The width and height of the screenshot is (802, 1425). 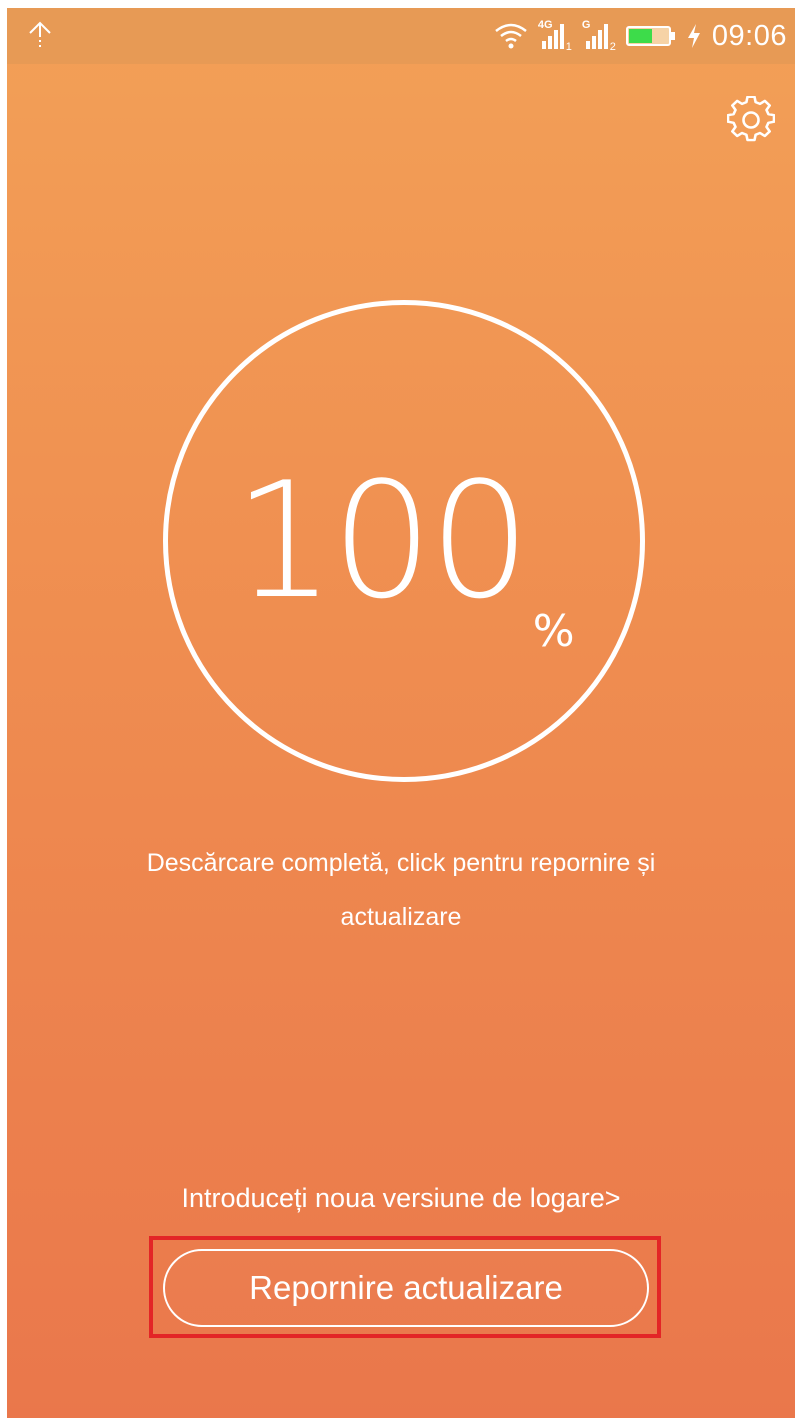 I want to click on clock: 09:06, so click(x=749, y=36).